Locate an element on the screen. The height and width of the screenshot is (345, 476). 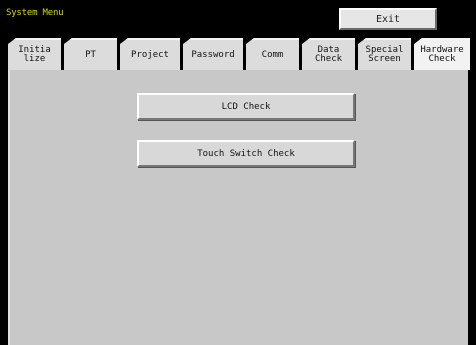
exit-button: Exit is located at coordinates (388, 19).